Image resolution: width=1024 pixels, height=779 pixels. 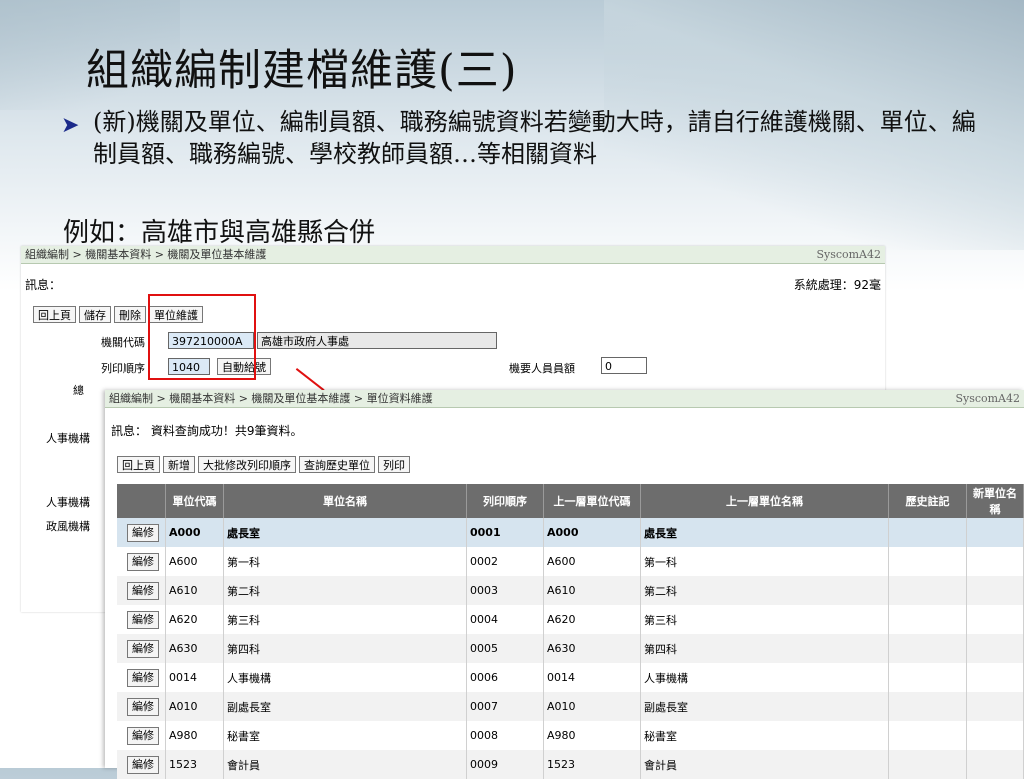 What do you see at coordinates (146, 254) in the screenshot?
I see `breadcrumb-text: 組織編制 > 機關基本資料 > 機關及單位基本維護` at bounding box center [146, 254].